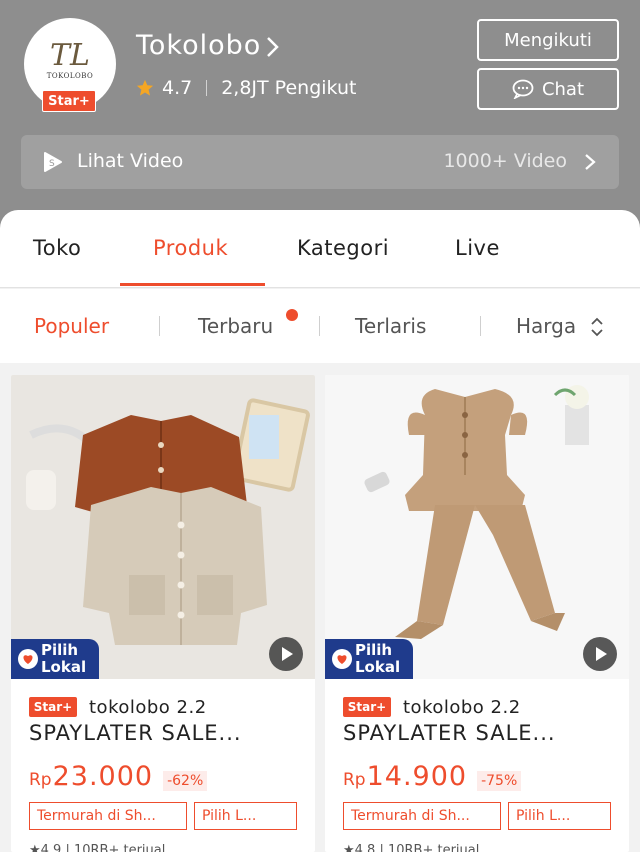  I want to click on chat-button: Chat, so click(548, 89).